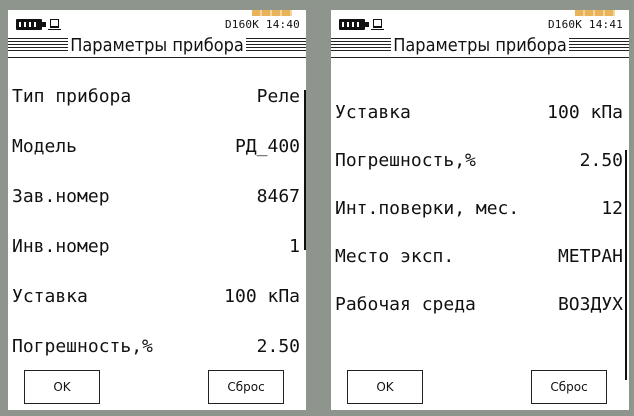 The width and height of the screenshot is (634, 416). Describe the element at coordinates (157, 247) in the screenshot. I see `param-row-inventory-number: Инв.номер 1` at that location.